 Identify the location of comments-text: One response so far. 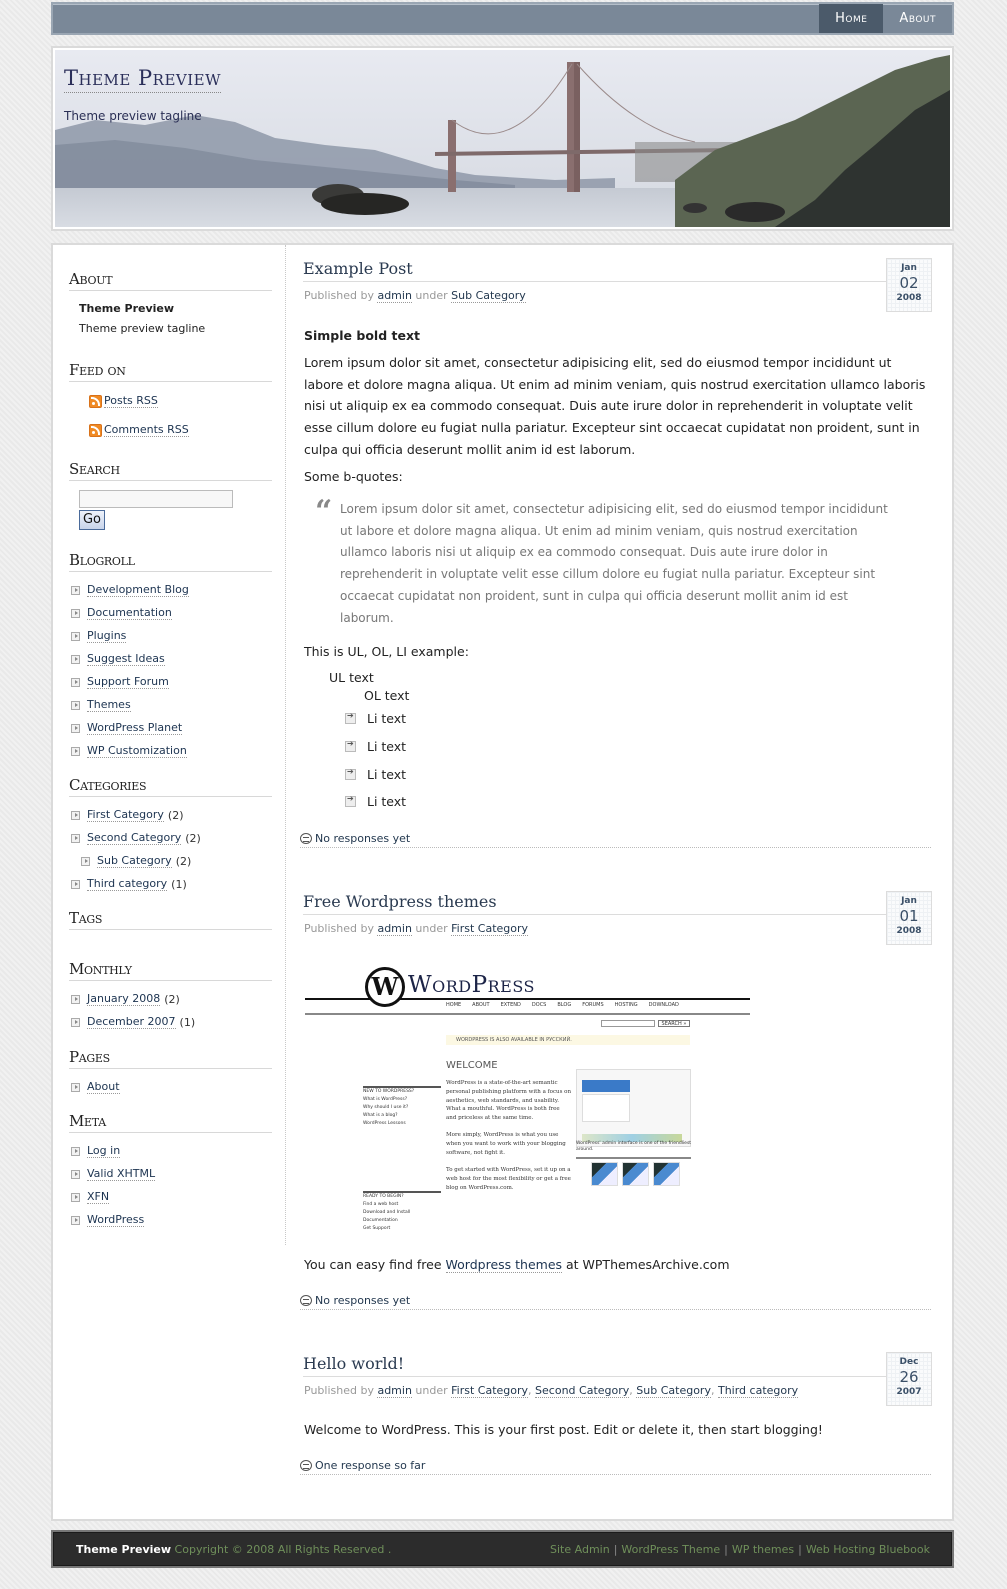
(370, 1465).